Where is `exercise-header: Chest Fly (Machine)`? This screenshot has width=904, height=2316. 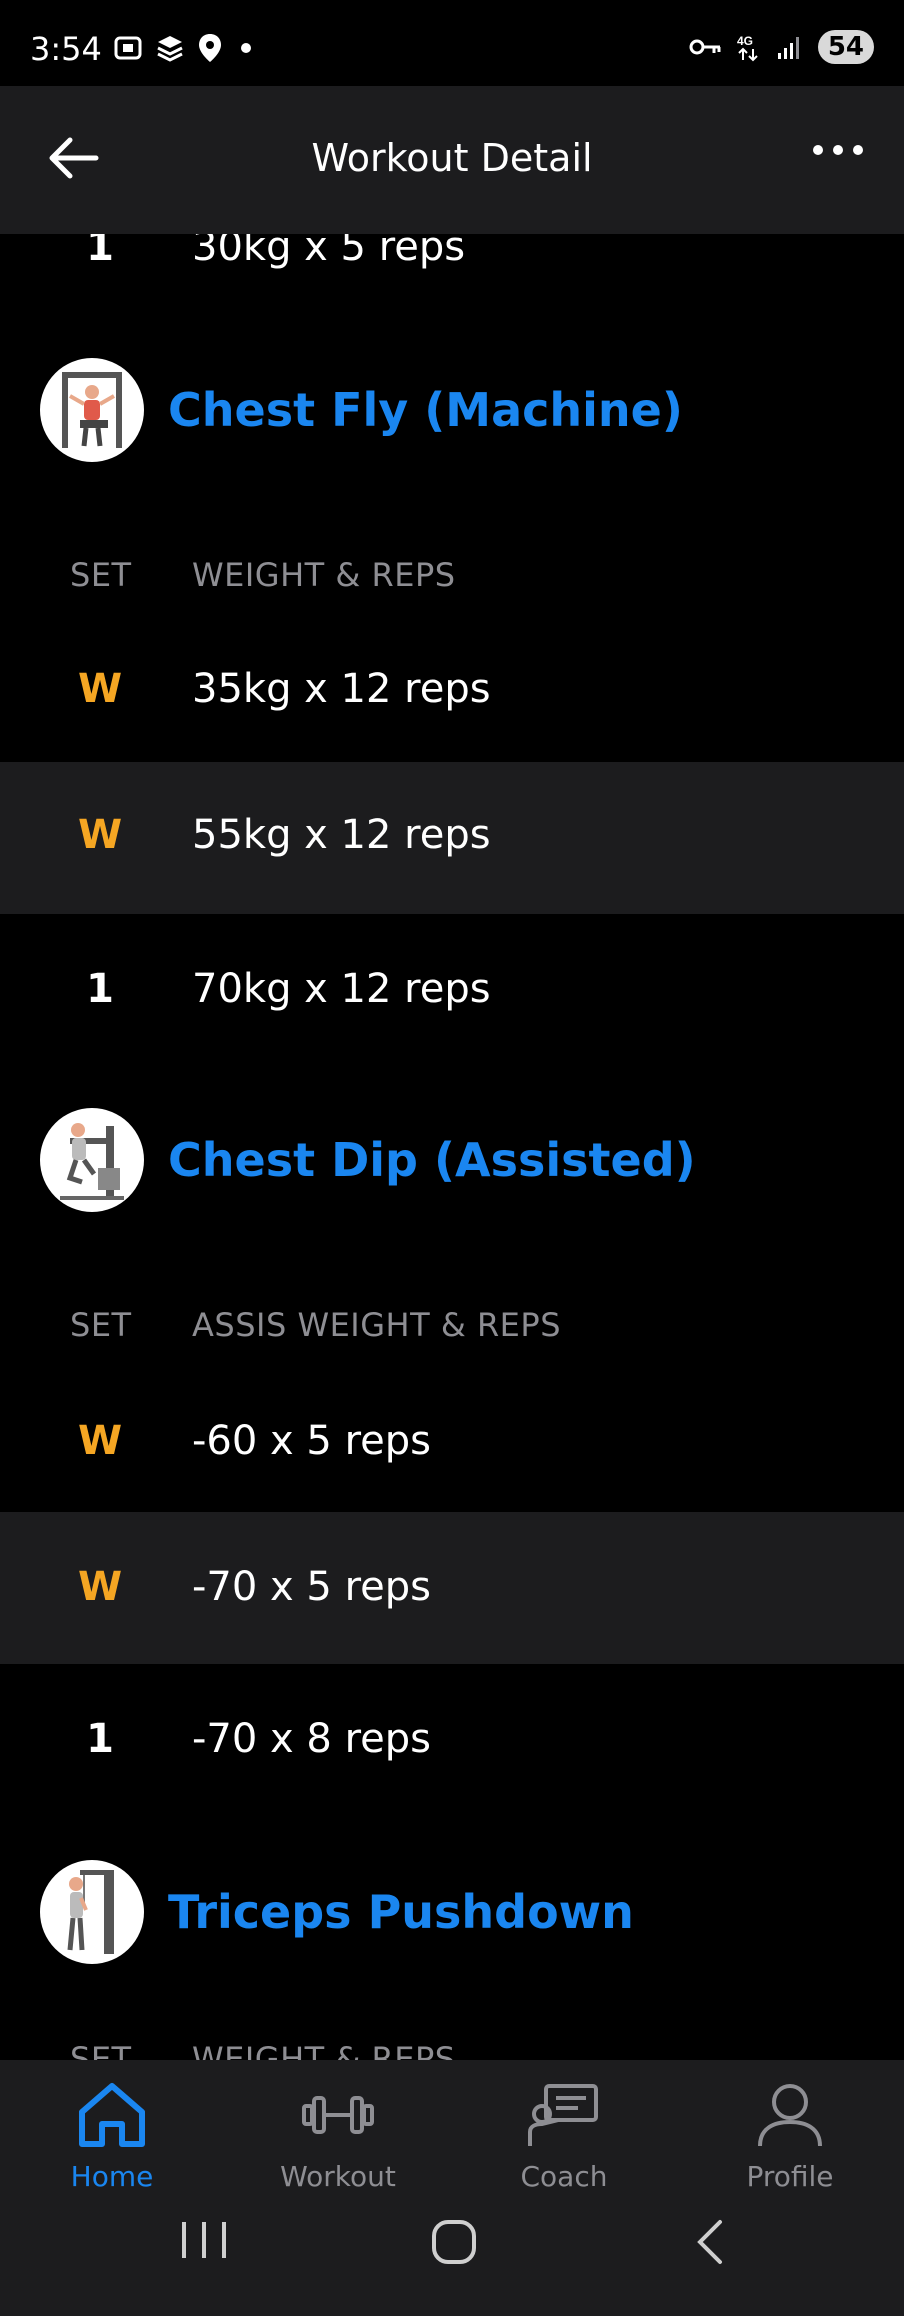 exercise-header: Chest Fly (Machine) is located at coordinates (361, 410).